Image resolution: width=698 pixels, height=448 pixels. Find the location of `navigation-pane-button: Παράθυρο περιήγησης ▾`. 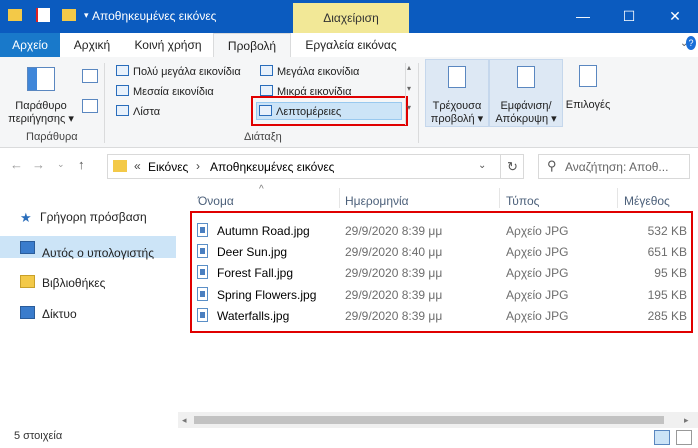

navigation-pane-button: Παράθυρο περιήγησης ▾ is located at coordinates (41, 94).